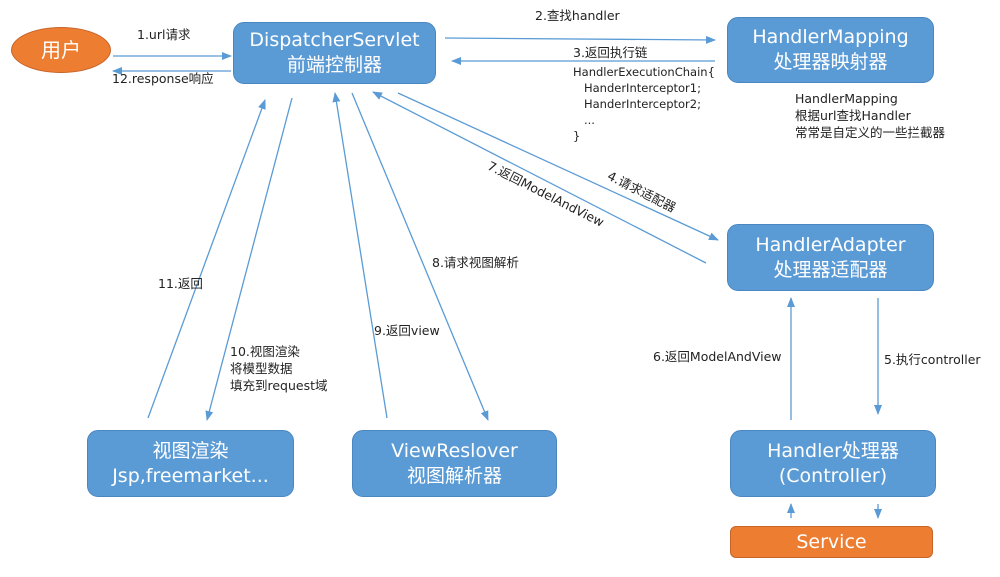 The image size is (1000, 577). I want to click on handler-controller-node: Handler处理器 (Controller), so click(833, 463).